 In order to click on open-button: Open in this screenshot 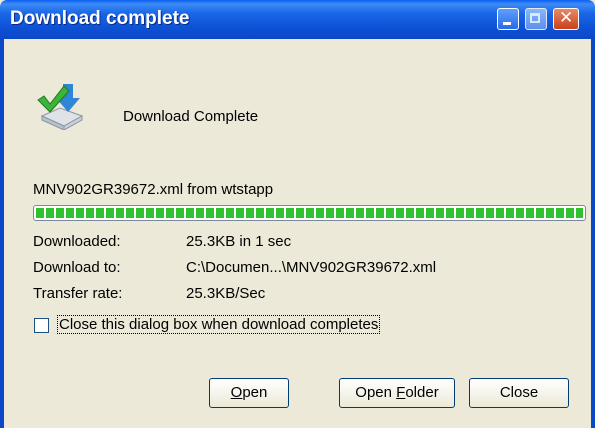, I will do `click(249, 393)`.